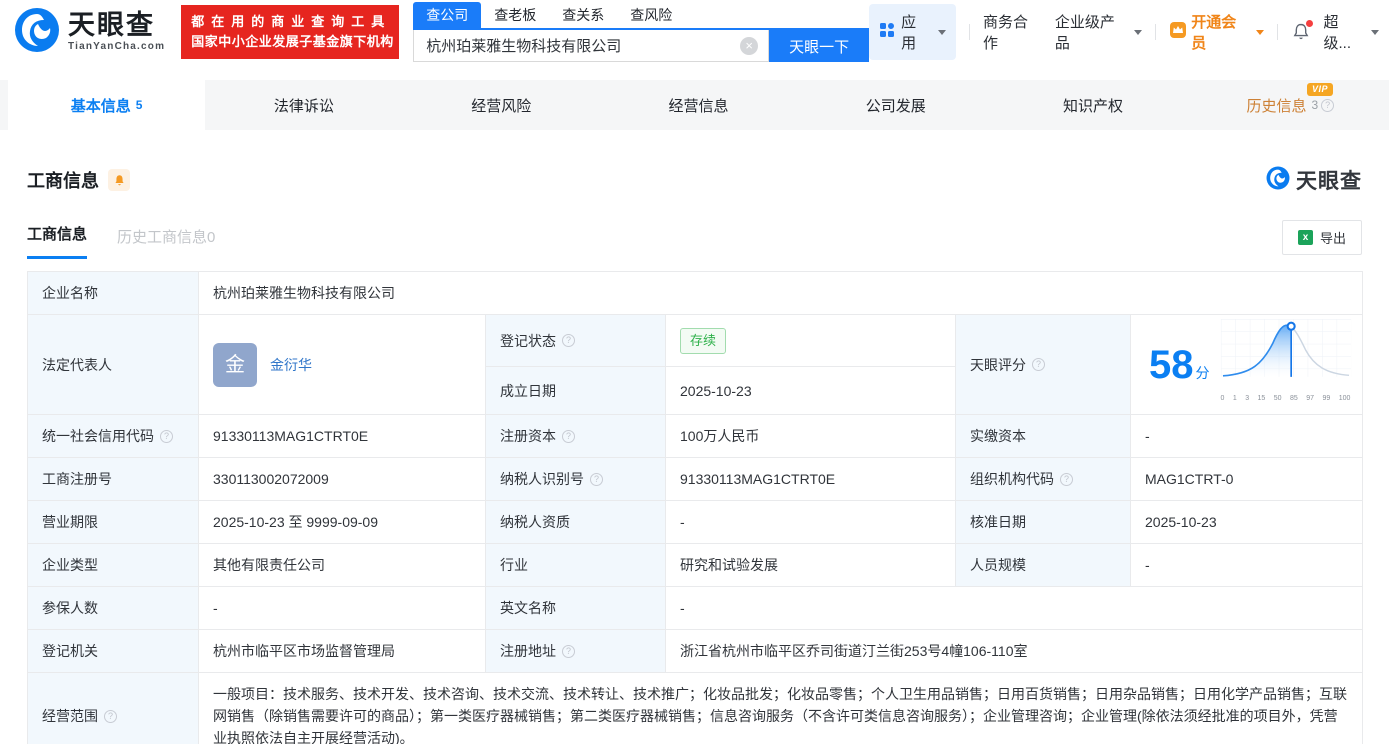 The width and height of the screenshot is (1389, 744). What do you see at coordinates (1012, 32) in the screenshot?
I see `cooperation-link: 商务合作` at bounding box center [1012, 32].